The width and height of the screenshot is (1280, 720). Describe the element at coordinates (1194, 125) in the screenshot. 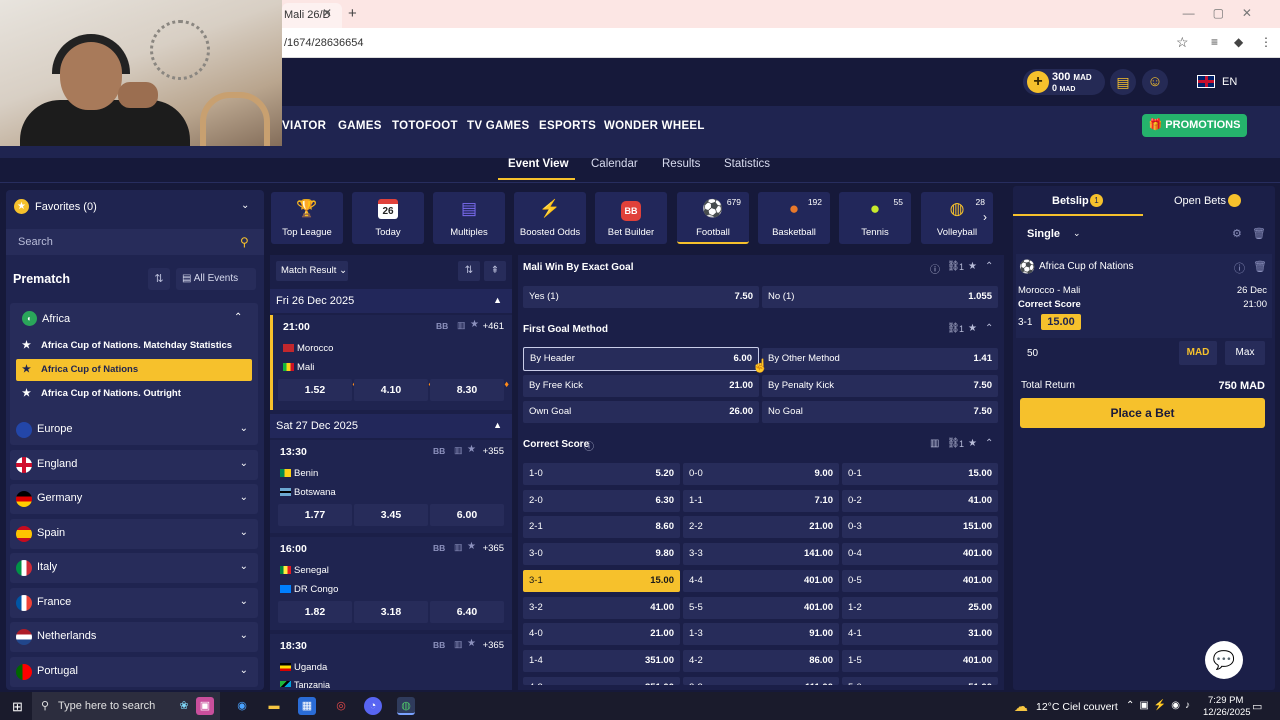

I see `promotions-button: 🎁 PROMOTIONS` at that location.